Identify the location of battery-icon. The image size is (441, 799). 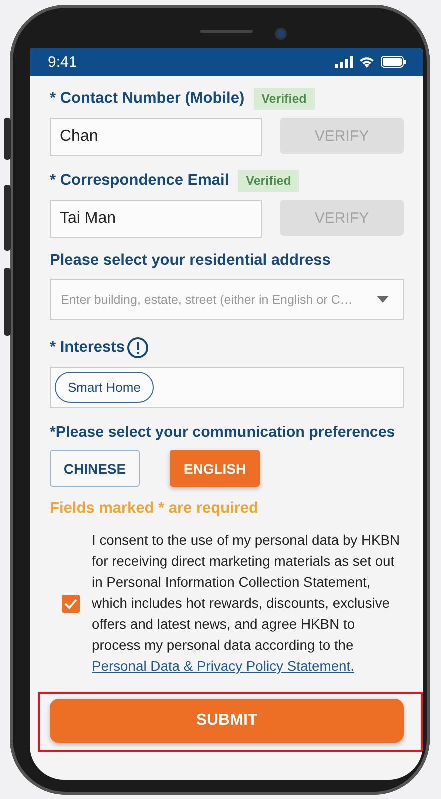
(394, 62).